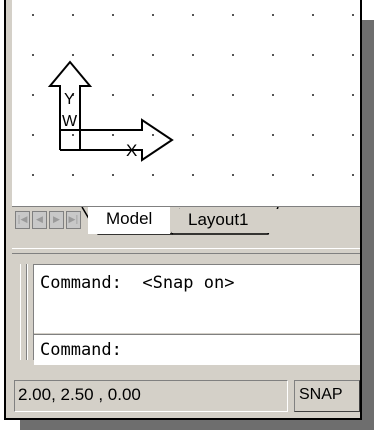 This screenshot has height=434, width=378. I want to click on tab-model-label: Model, so click(129, 218).